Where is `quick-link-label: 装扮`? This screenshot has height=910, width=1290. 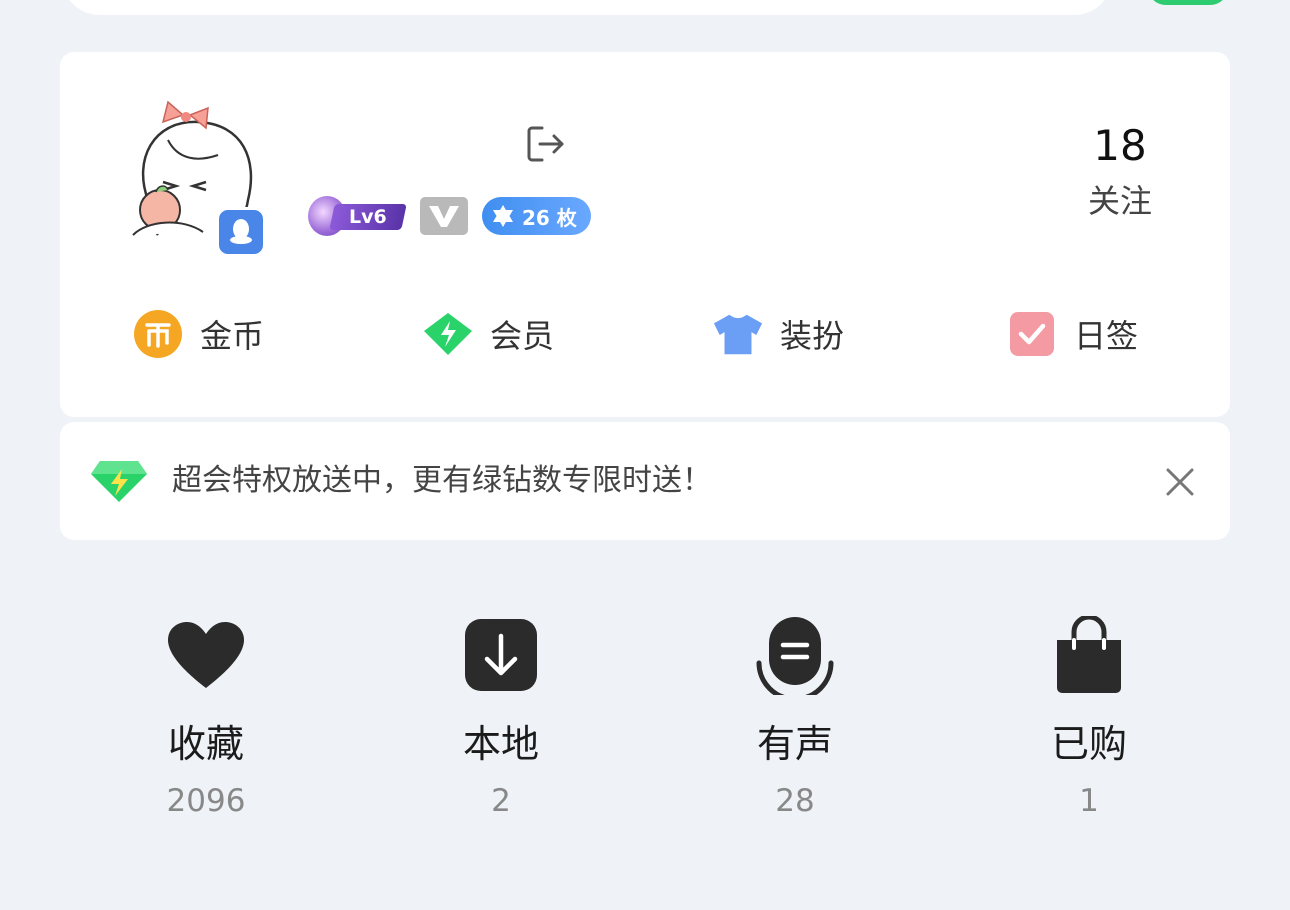
quick-link-label: 装扮 is located at coordinates (812, 336).